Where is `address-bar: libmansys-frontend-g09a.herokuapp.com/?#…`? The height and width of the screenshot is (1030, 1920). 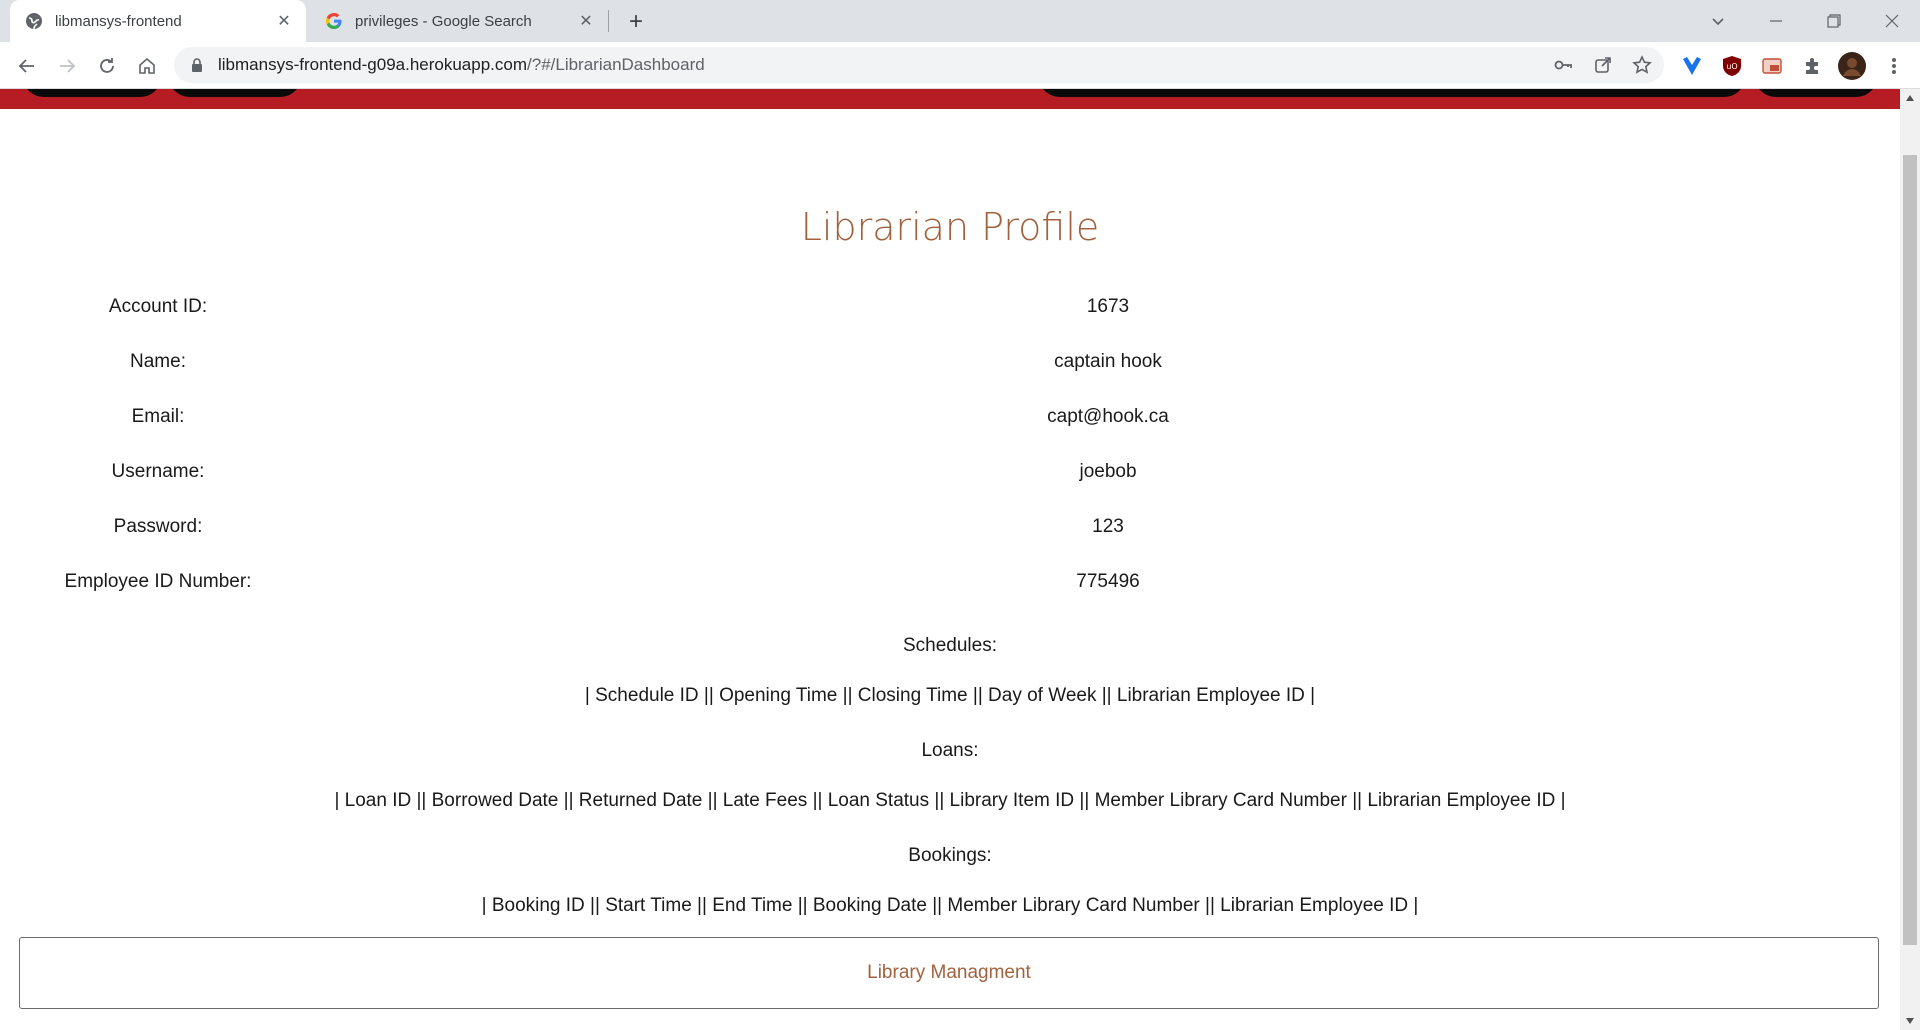 address-bar: libmansys-frontend-g09a.herokuapp.com/?#… is located at coordinates (919, 65).